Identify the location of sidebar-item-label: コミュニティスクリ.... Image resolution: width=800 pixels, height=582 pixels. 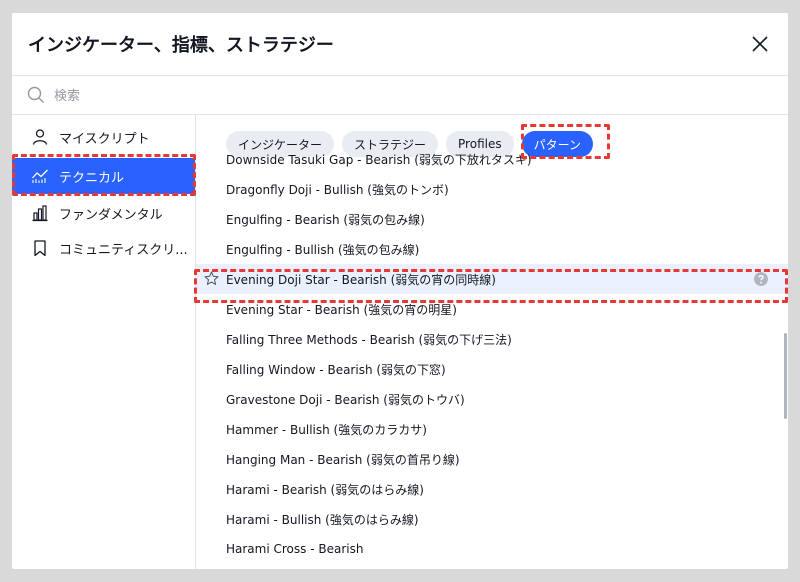
(123, 250).